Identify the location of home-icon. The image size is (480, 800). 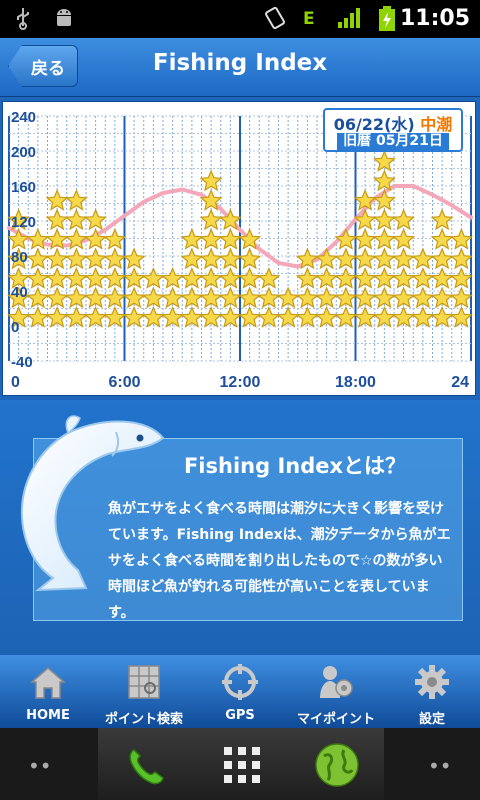
(48, 683).